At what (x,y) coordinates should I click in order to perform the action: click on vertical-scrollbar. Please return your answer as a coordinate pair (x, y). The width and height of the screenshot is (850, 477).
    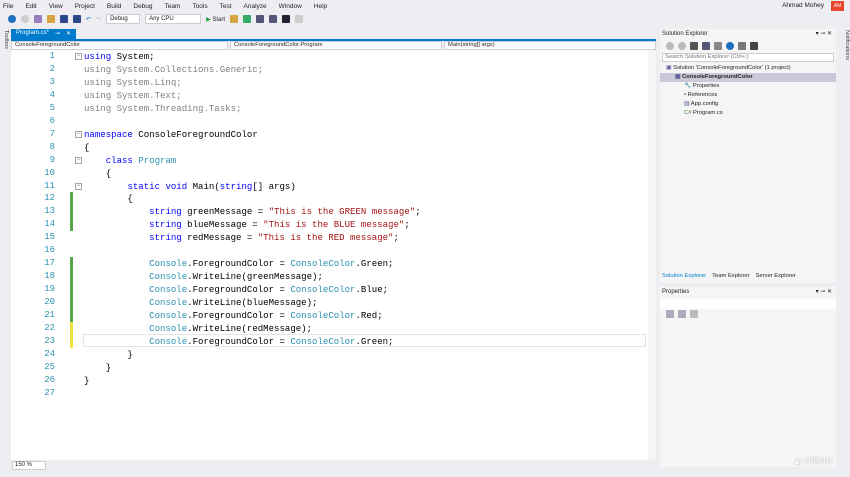
    Looking at the image, I should click on (652, 255).